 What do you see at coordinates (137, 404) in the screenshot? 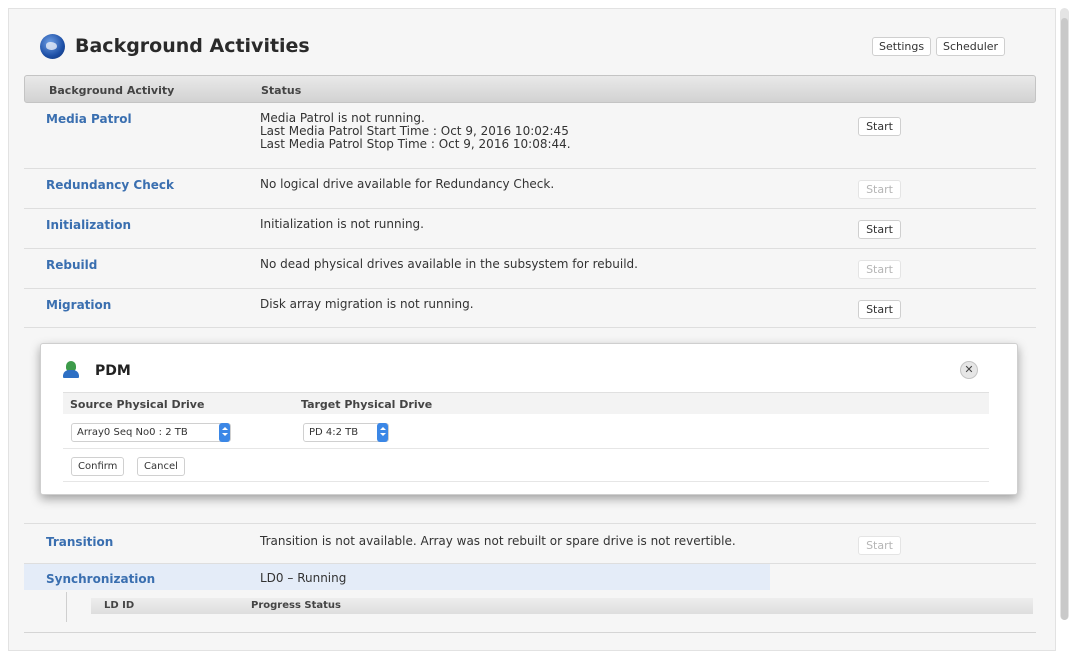
I see `column-header-source-drive: Source Physical Drive` at bounding box center [137, 404].